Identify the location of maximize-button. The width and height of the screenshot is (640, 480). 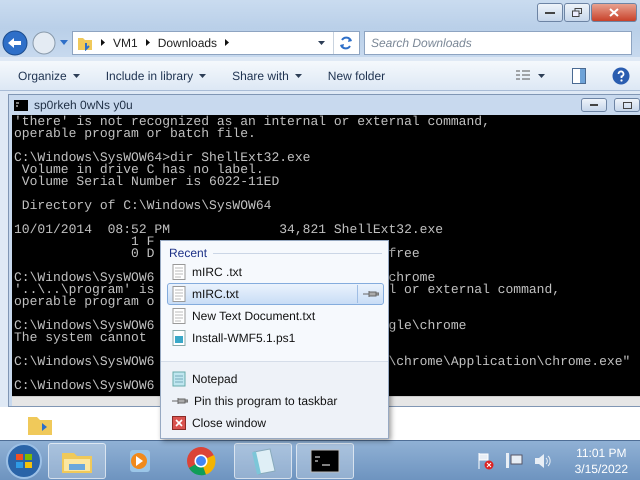
(627, 105).